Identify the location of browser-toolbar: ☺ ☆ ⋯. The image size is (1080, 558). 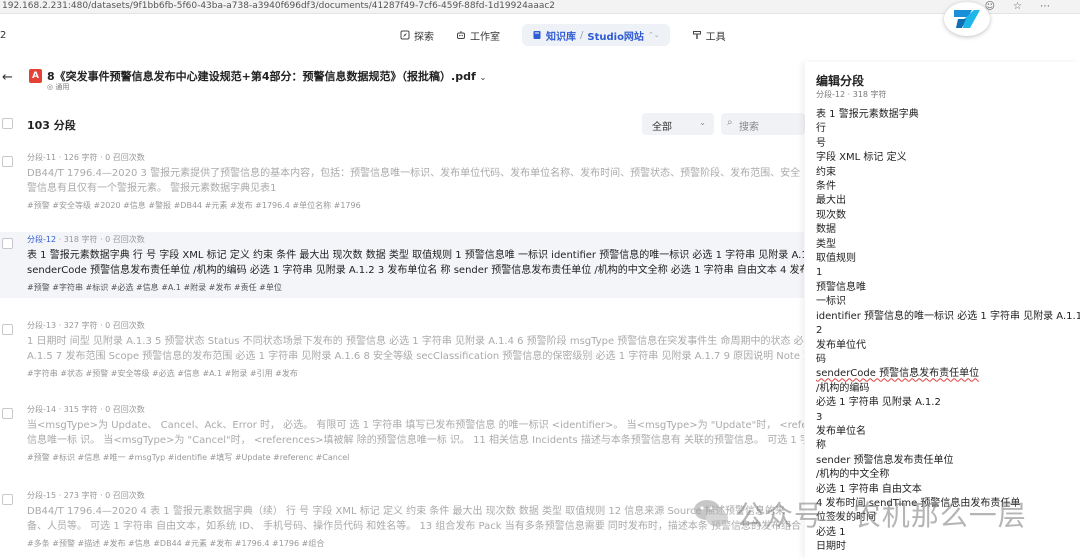
(1017, 7).